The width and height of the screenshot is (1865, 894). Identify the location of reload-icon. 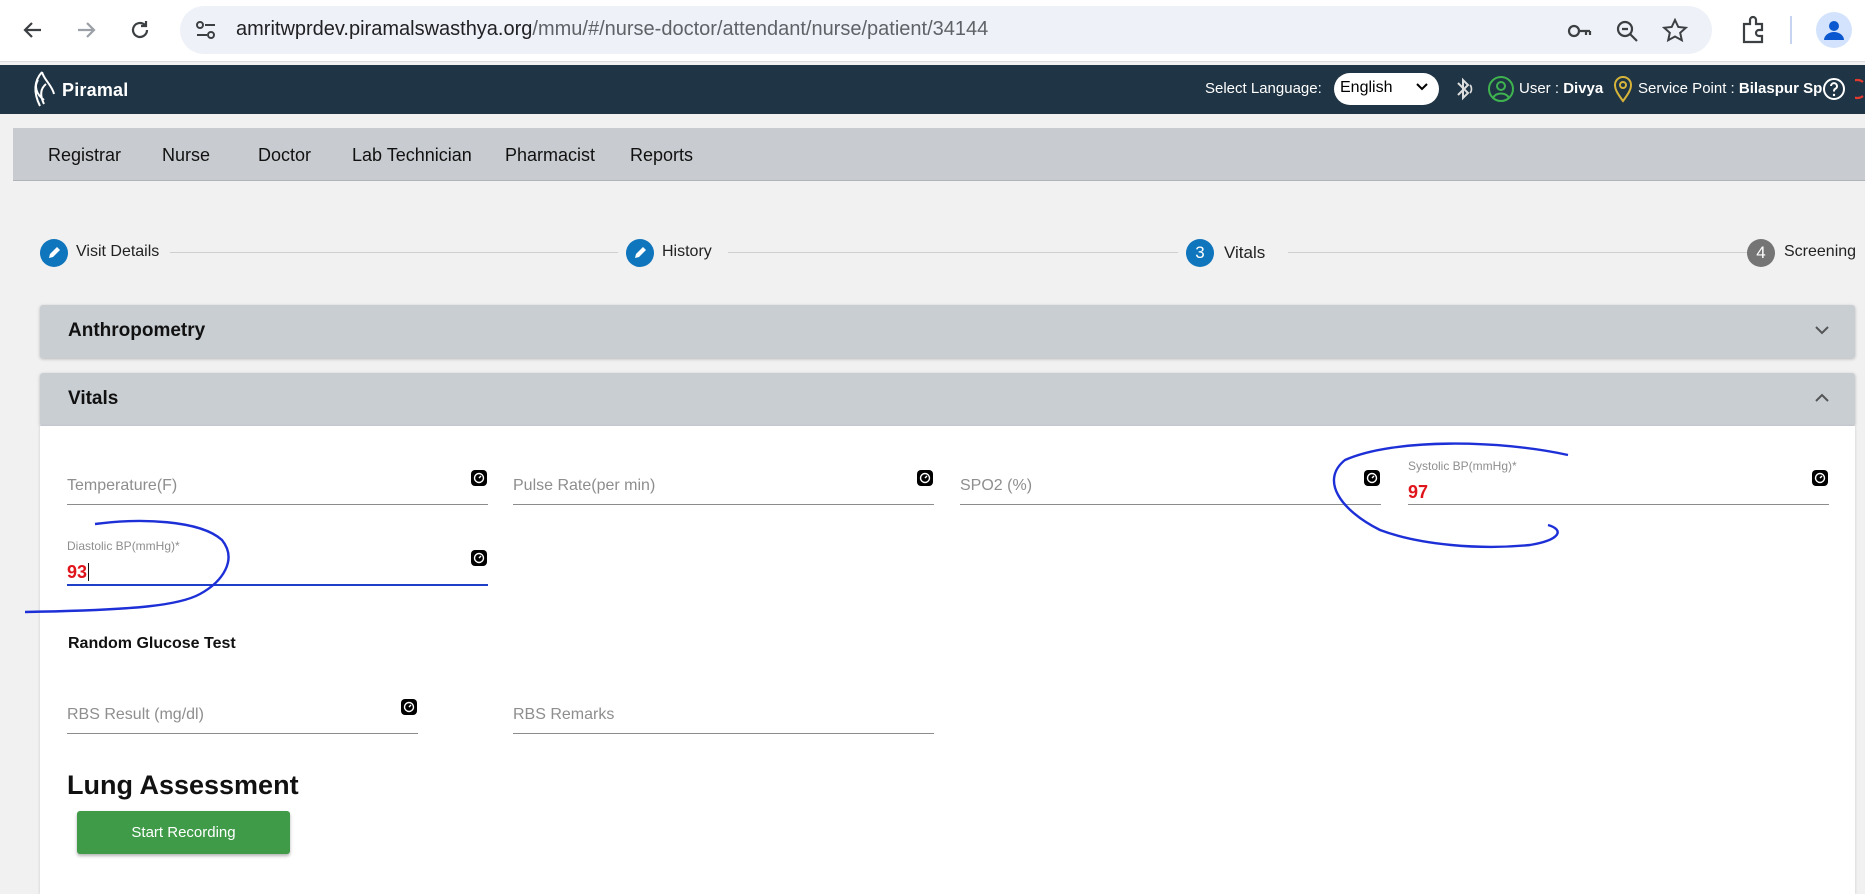
(140, 30).